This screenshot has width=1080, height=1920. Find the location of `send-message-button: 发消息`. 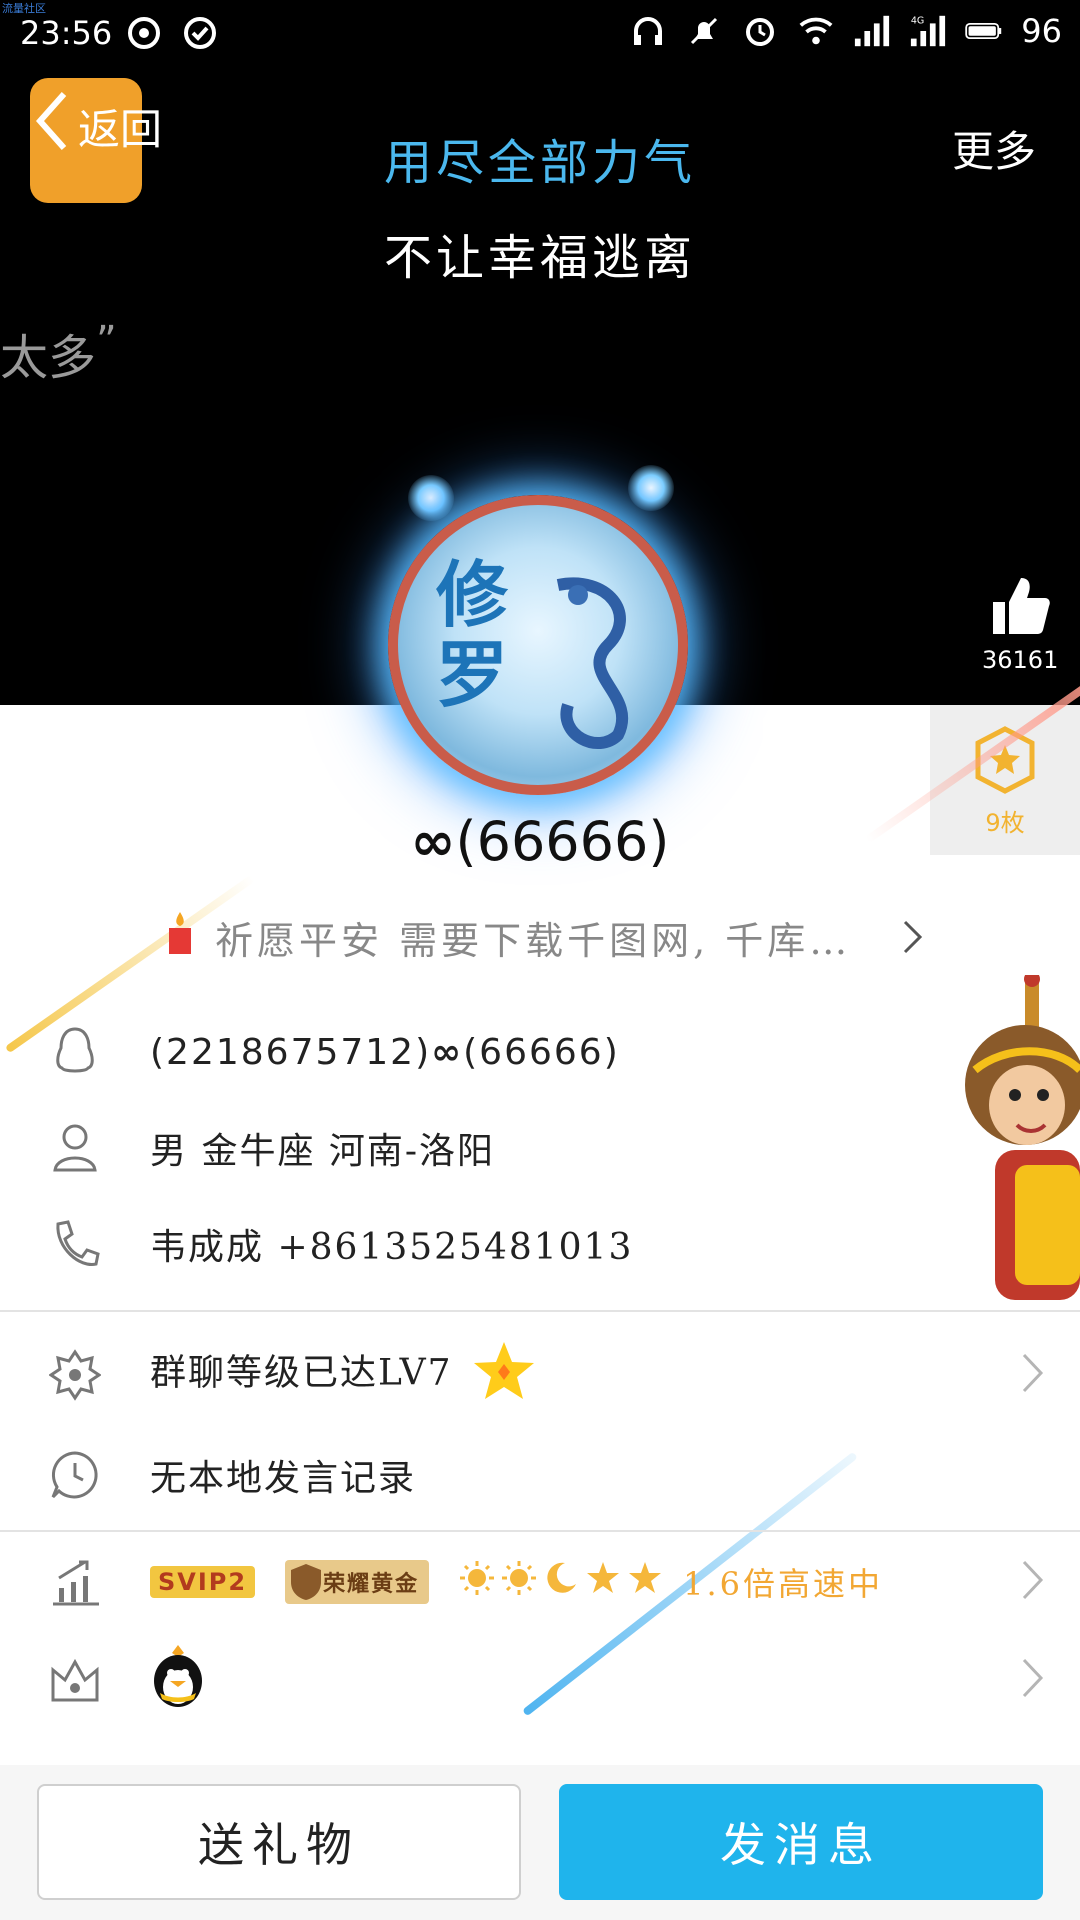

send-message-button: 发消息 is located at coordinates (801, 1842).